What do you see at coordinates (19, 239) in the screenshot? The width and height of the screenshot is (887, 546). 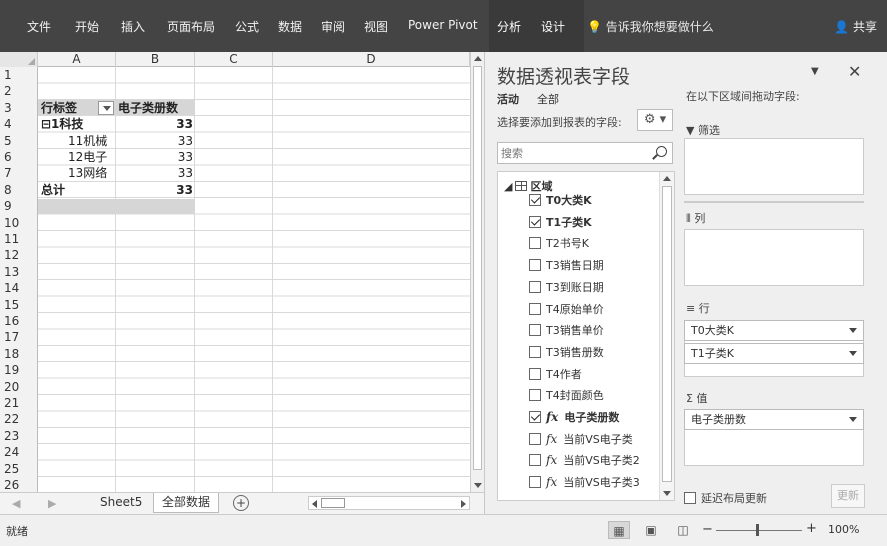 I see `row-header: 11` at bounding box center [19, 239].